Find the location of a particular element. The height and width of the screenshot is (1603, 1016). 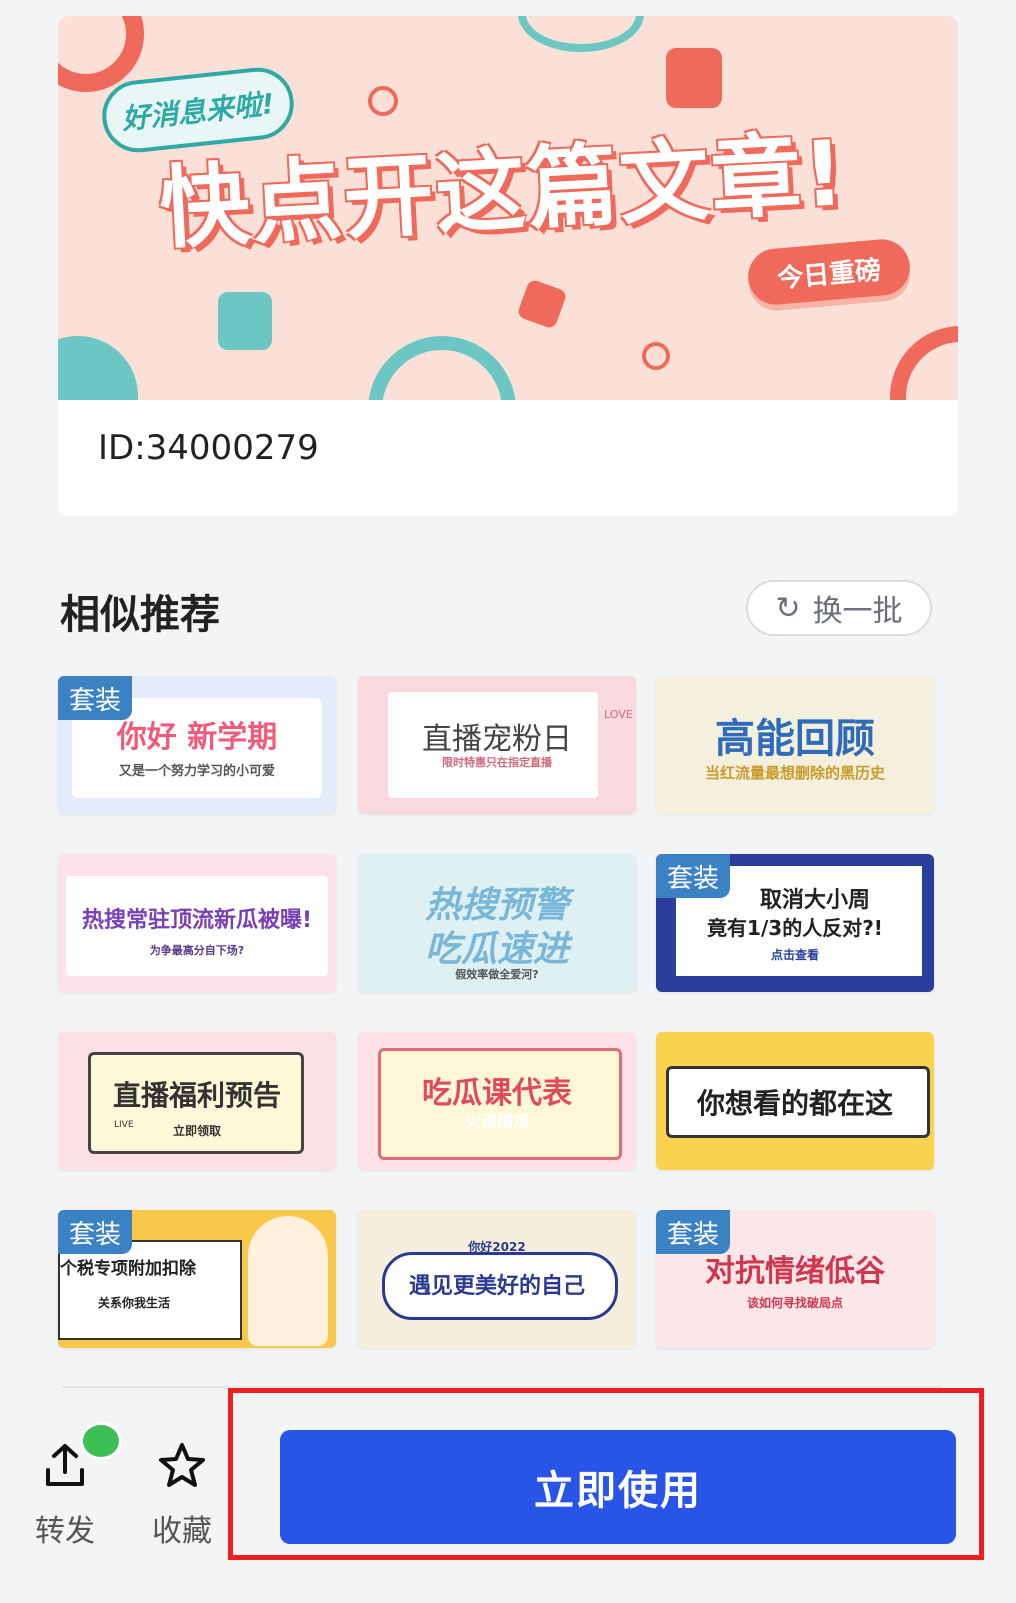

tile-title: 遇见更美好的自己 is located at coordinates (496, 1286).